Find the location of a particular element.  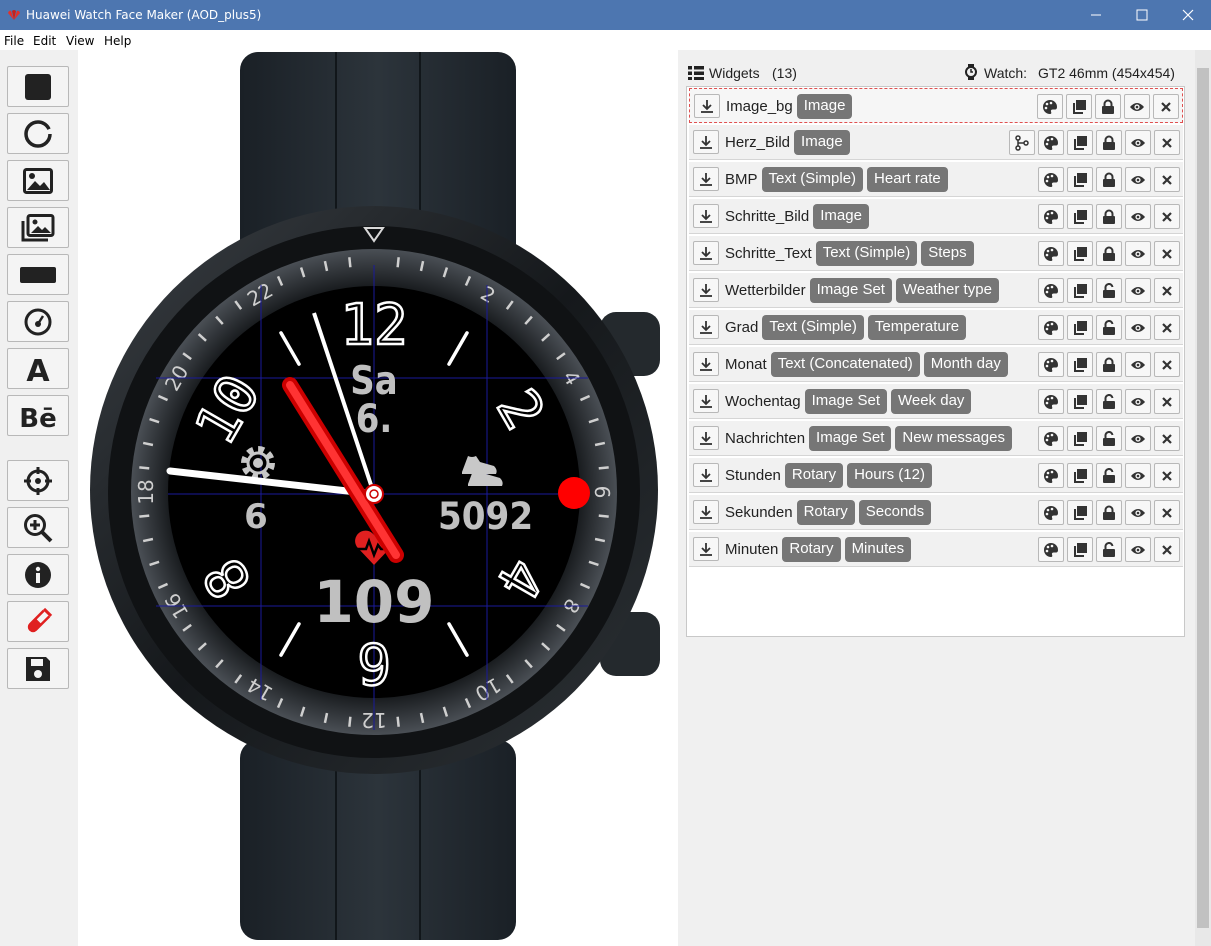

close-button is located at coordinates (1188, 15).